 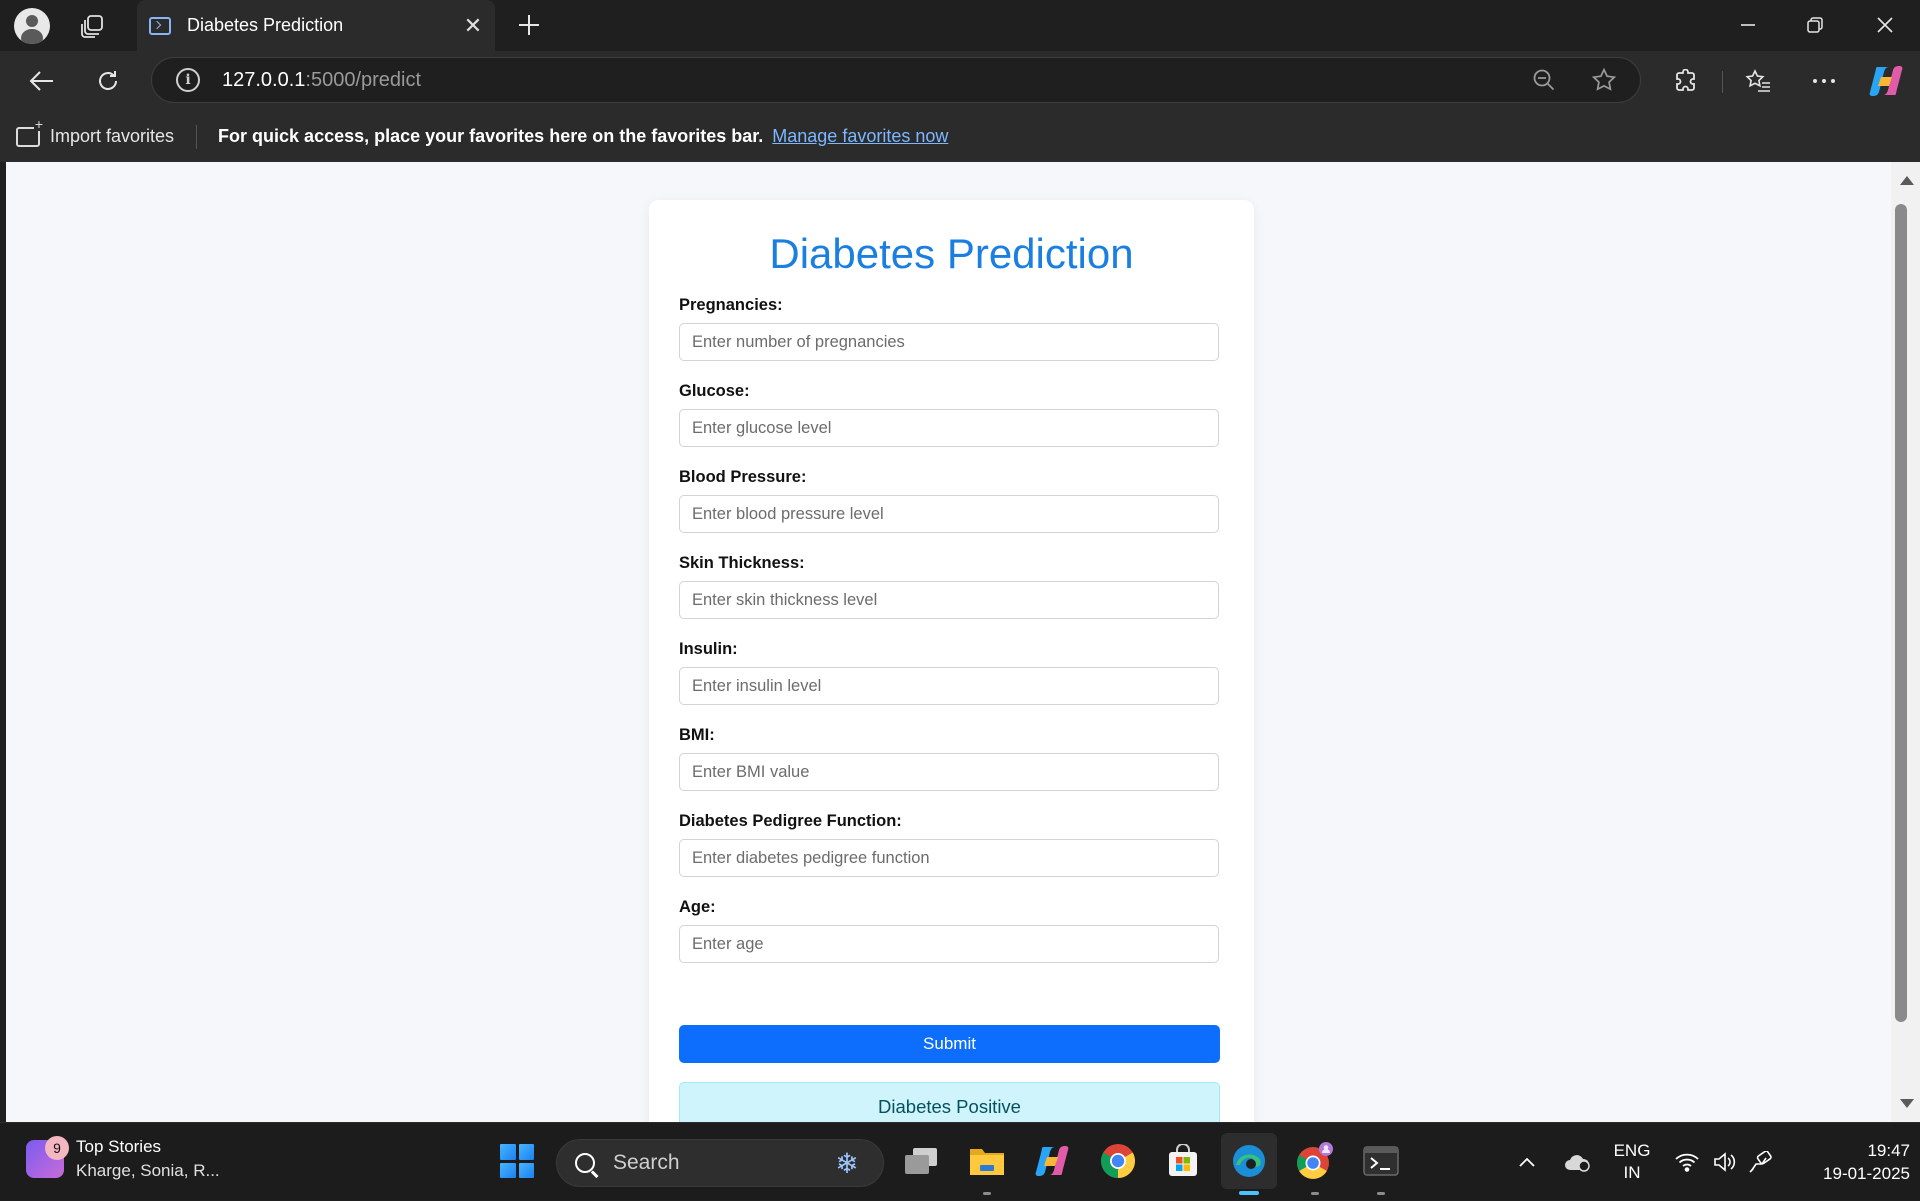 I want to click on diabetes-pedigree-input, so click(x=949, y=858).